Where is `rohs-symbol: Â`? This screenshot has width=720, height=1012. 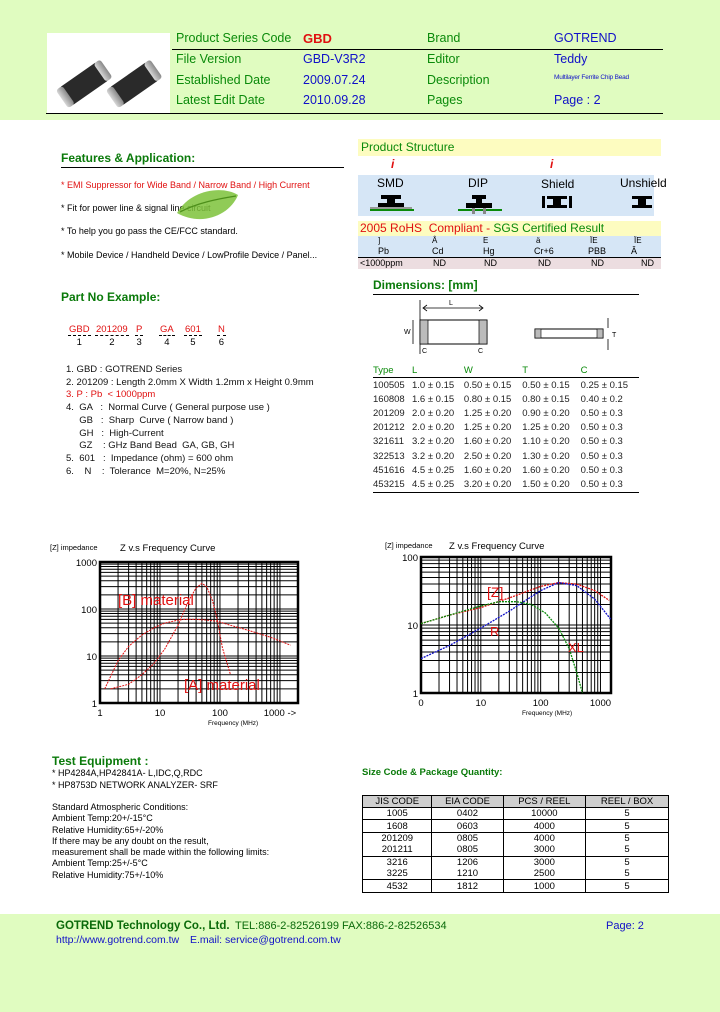 rohs-symbol: Â is located at coordinates (435, 240).